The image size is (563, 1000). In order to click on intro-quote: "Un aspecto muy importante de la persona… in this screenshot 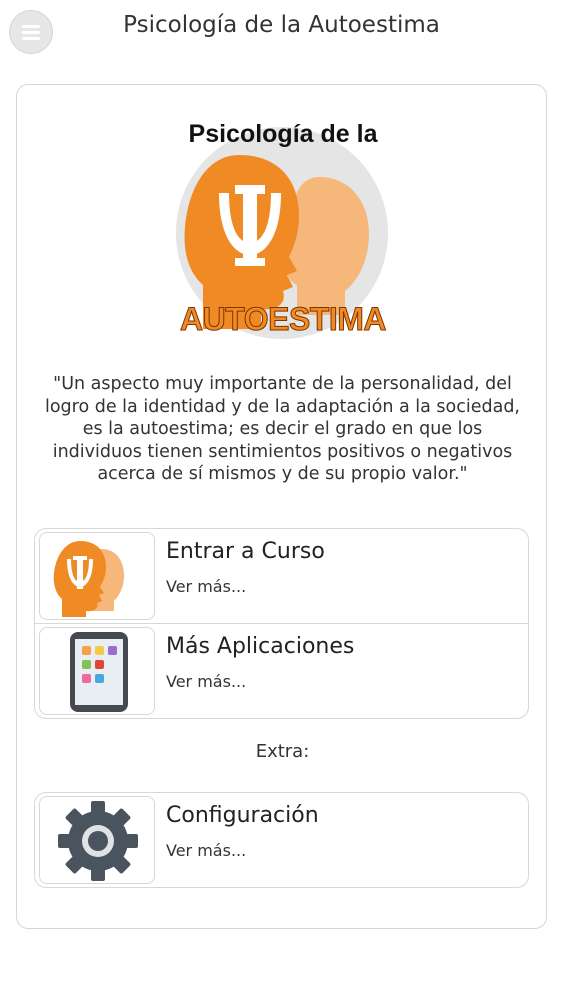, I will do `click(282, 429)`.